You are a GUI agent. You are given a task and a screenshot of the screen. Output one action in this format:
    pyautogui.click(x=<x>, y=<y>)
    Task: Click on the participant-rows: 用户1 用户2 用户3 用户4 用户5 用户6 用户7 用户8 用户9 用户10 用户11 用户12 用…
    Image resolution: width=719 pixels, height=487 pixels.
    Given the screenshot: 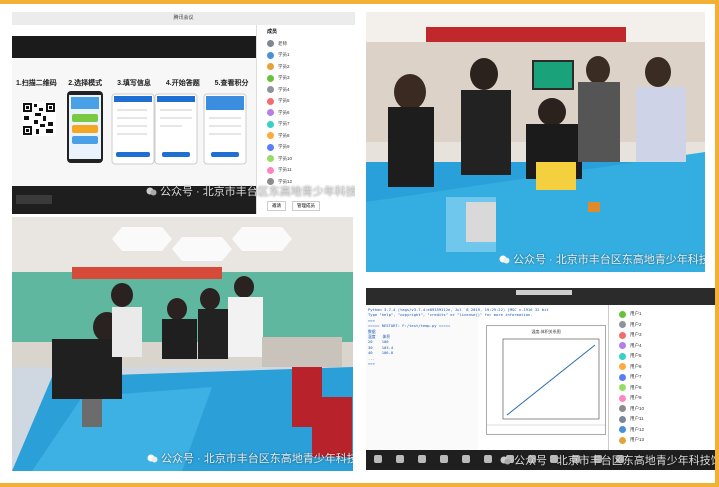 What is the action you would take?
    pyautogui.click(x=662, y=375)
    